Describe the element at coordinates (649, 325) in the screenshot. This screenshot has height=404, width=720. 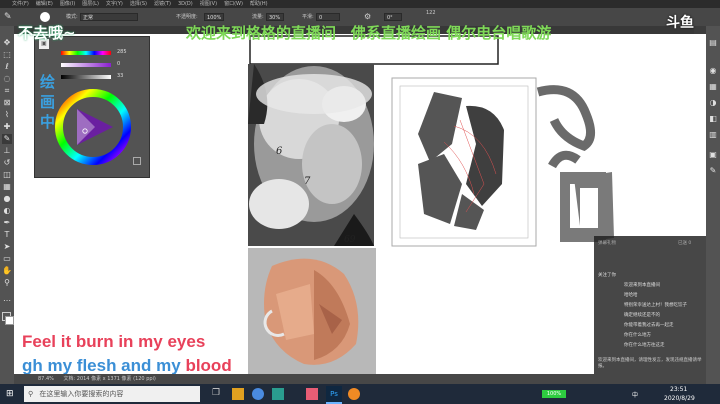
I see `chat-line: 你能带着我过去再一起走` at that location.